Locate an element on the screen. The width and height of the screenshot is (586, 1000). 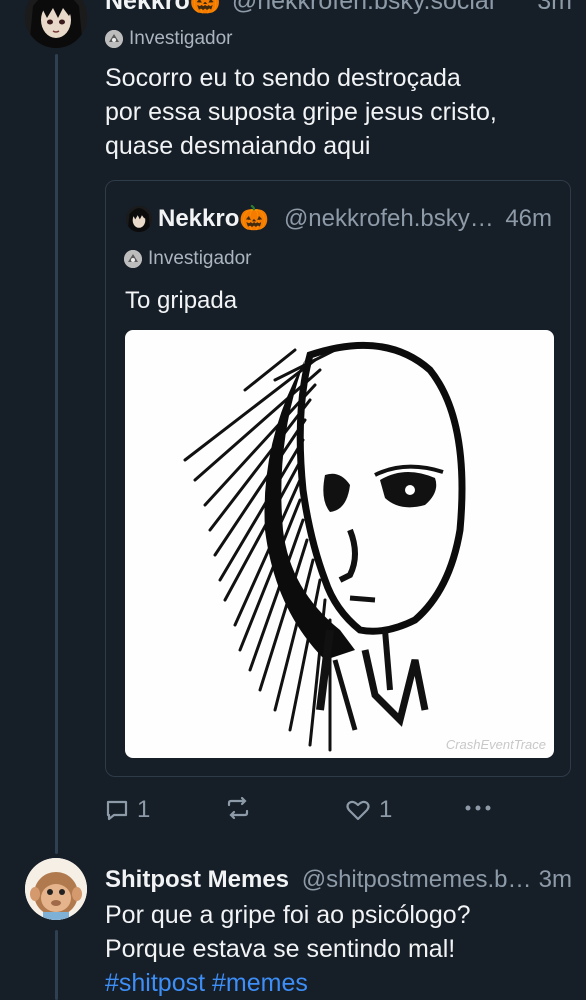
more-icon is located at coordinates (478, 808).